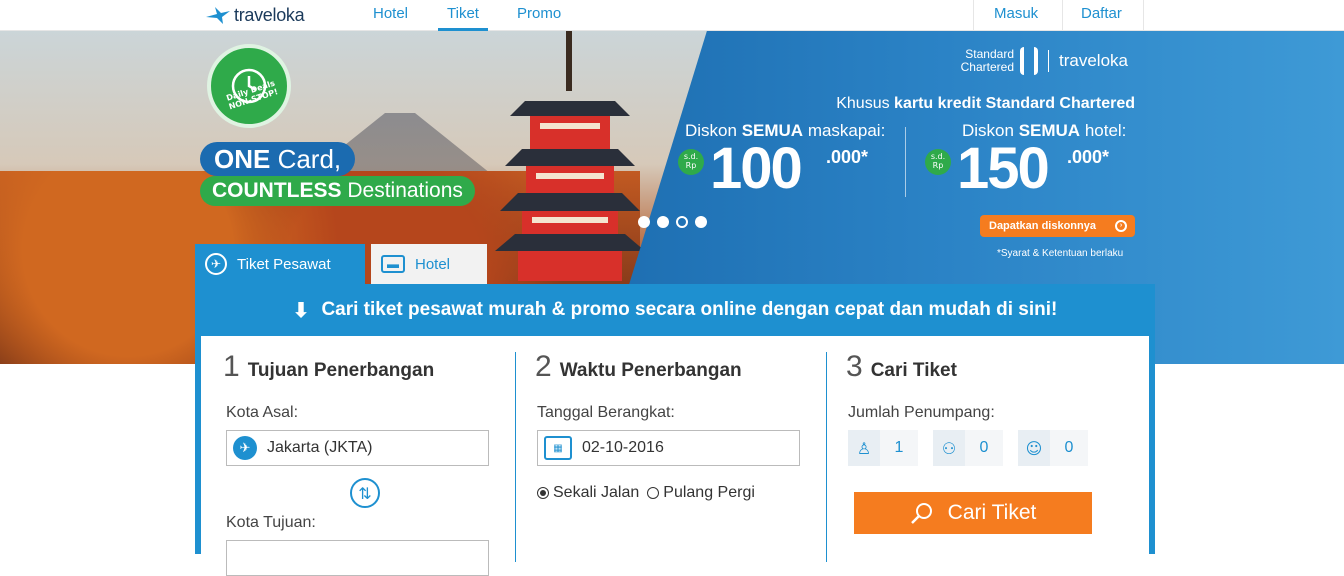  I want to click on bed-icon: ▬, so click(393, 264).